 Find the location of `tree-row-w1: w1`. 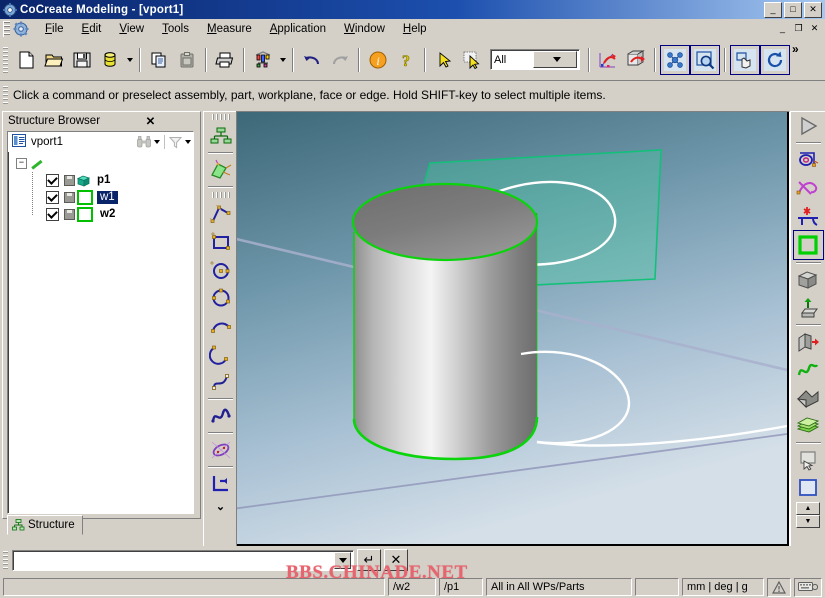

tree-row-w1: w1 is located at coordinates (119, 197).